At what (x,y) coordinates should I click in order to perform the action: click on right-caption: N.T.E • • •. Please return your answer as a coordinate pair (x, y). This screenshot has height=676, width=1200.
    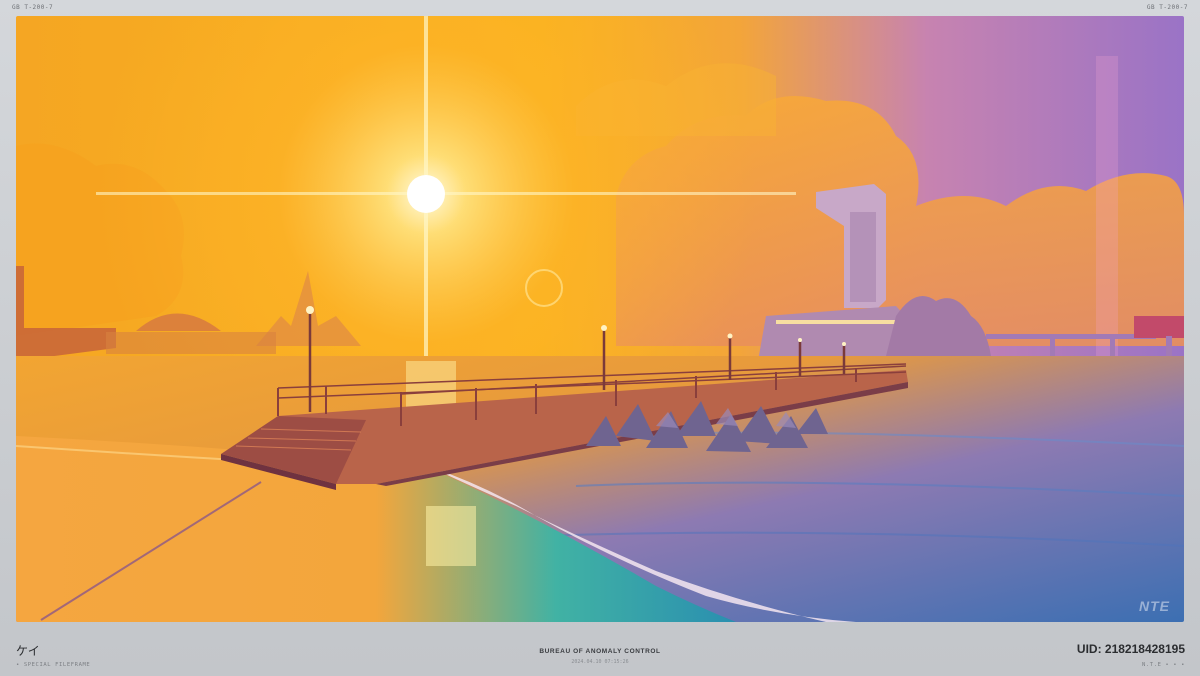
    Looking at the image, I should click on (1163, 665).